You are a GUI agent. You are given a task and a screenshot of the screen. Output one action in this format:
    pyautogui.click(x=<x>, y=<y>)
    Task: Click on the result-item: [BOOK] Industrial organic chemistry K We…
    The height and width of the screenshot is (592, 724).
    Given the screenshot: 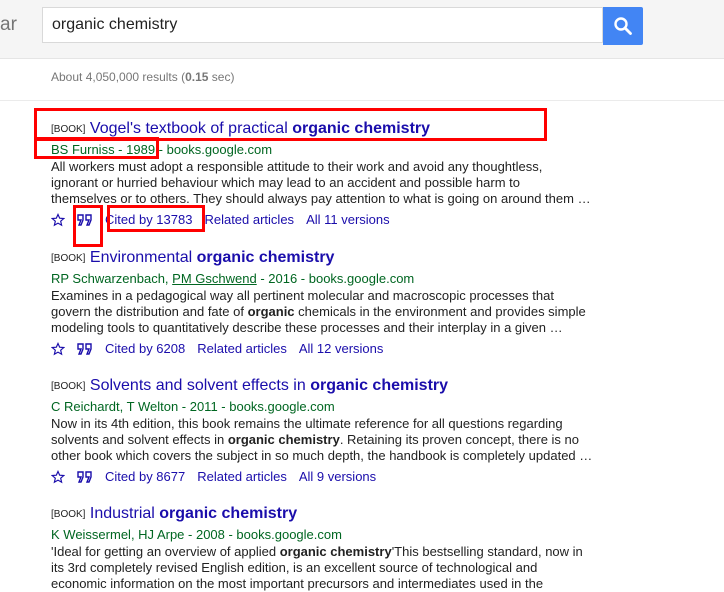 What is the action you would take?
    pyautogui.click(x=331, y=548)
    